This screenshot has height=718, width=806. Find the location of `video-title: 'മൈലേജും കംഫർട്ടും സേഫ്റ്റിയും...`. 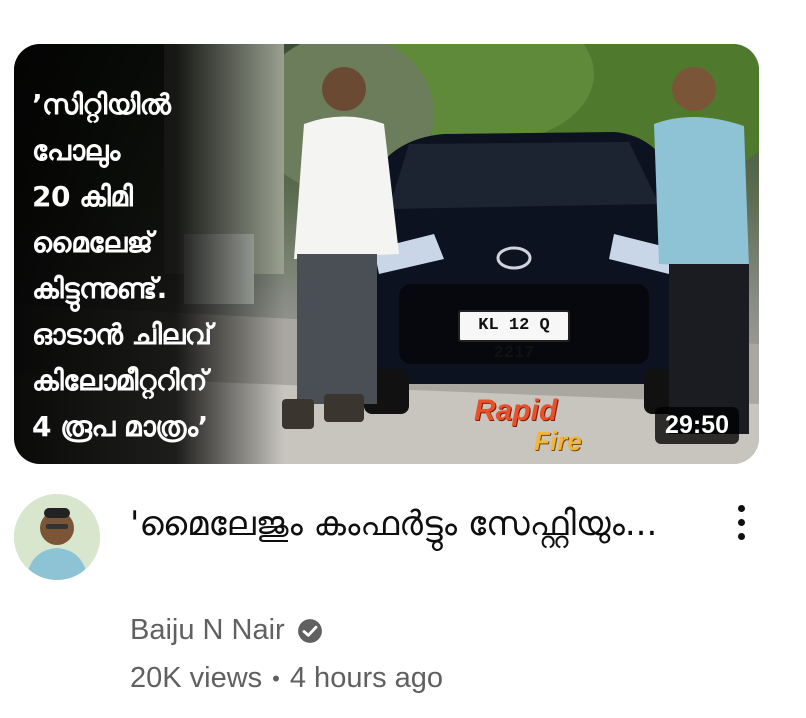

video-title: 'മൈലേജും കംഫർട്ടും സേഫ്റ്റിയും... is located at coordinates (410, 524).